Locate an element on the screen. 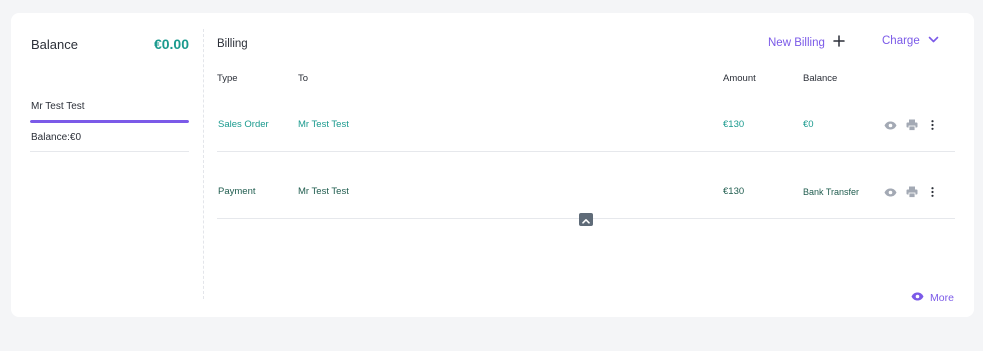 The image size is (983, 351). chevron-up-icon is located at coordinates (586, 220).